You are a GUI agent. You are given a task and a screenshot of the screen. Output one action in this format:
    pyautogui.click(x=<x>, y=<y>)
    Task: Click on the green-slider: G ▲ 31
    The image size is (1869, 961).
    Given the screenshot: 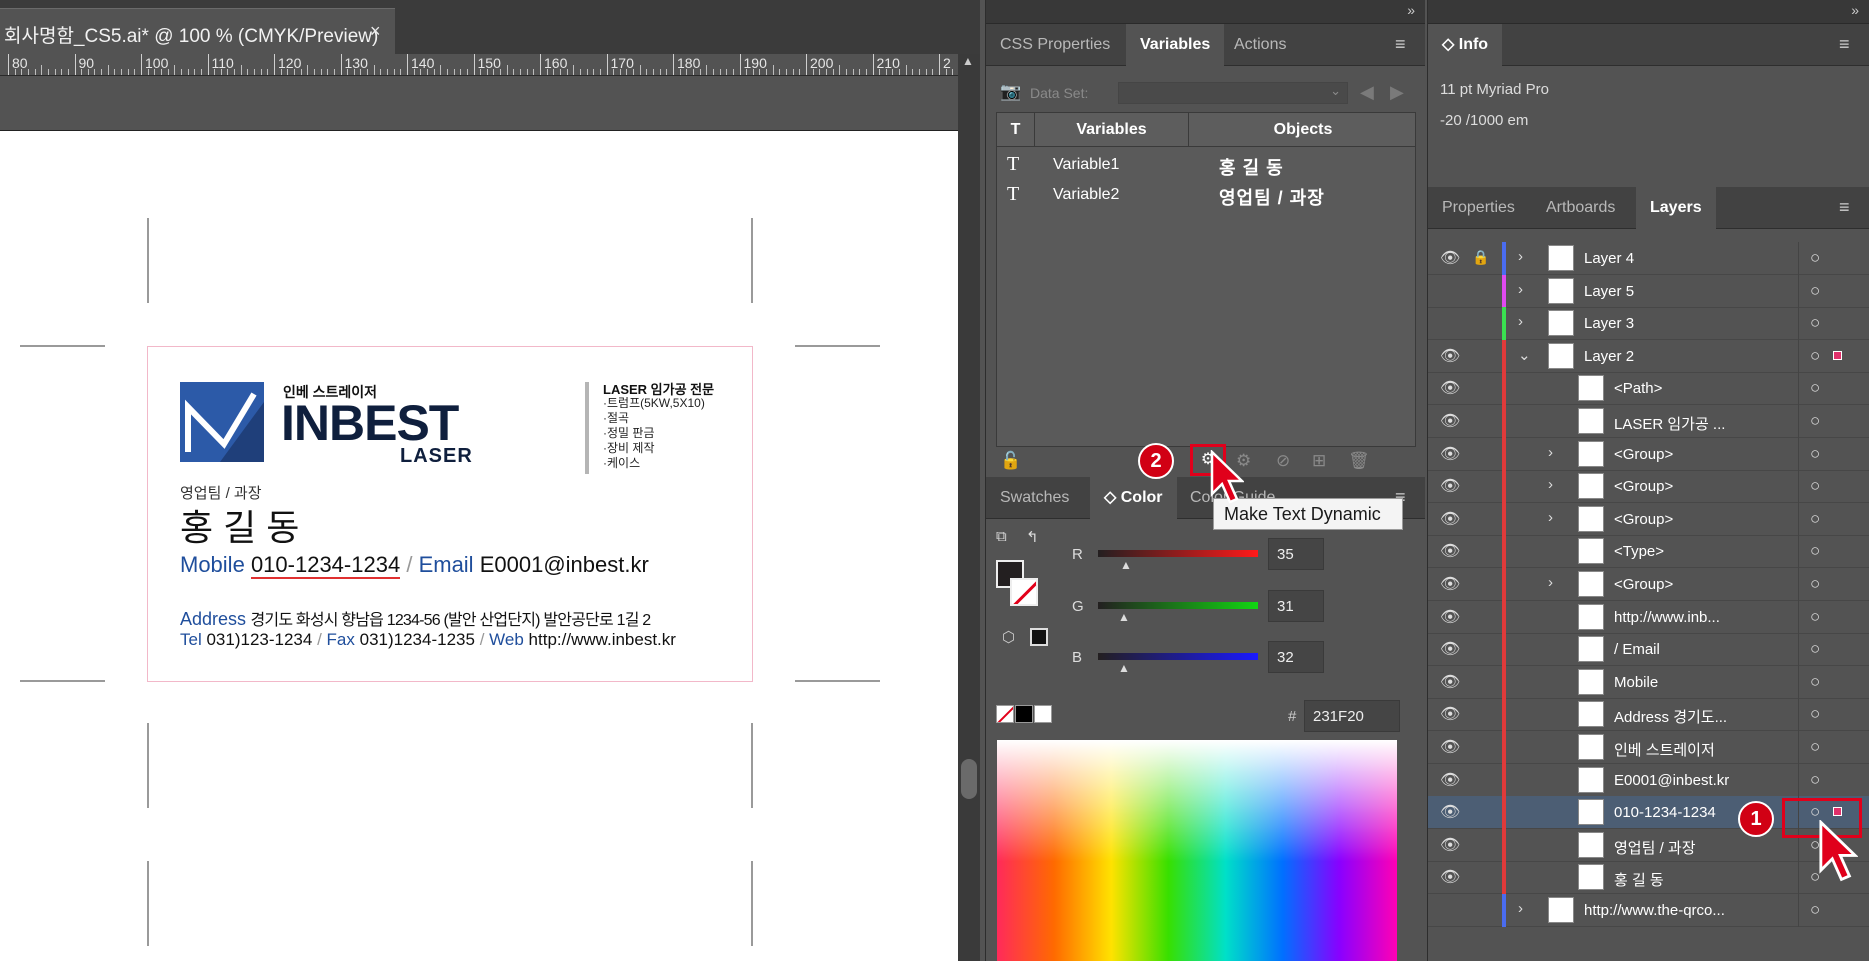 What is the action you would take?
    pyautogui.click(x=1206, y=608)
    